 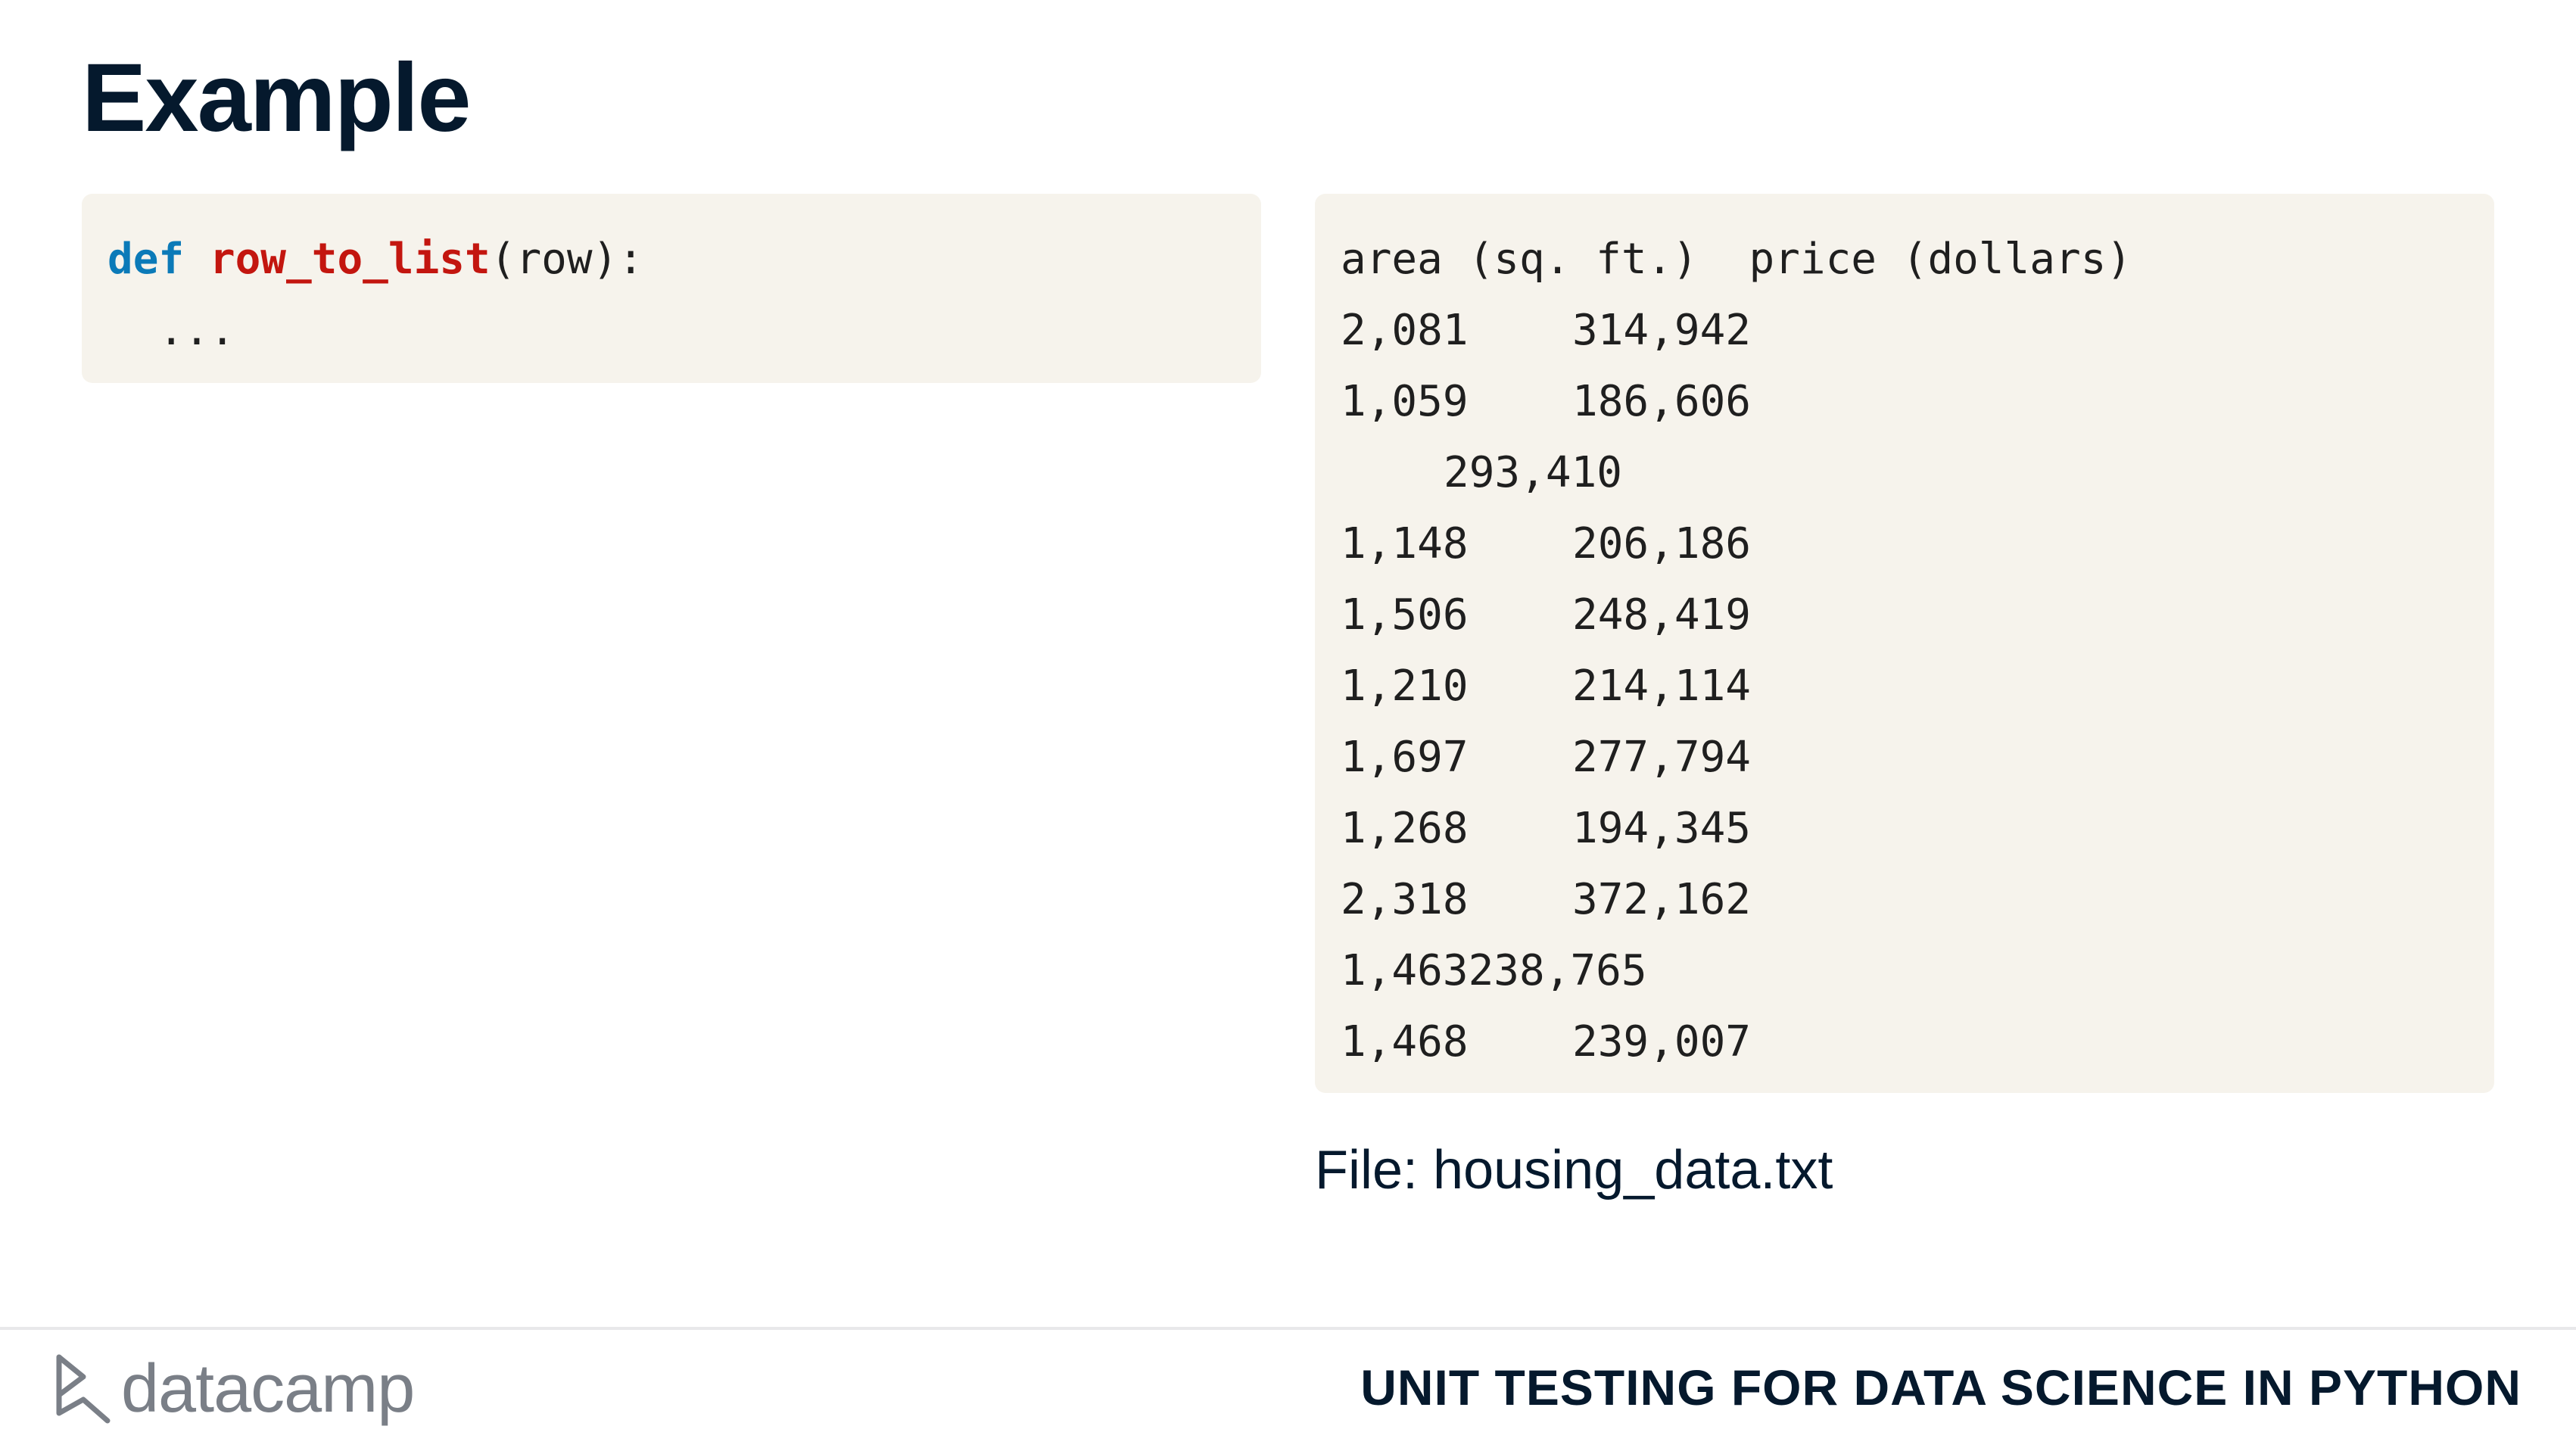 What do you see at coordinates (1917, 900) in the screenshot?
I see `data-row: 2,318 372,162` at bounding box center [1917, 900].